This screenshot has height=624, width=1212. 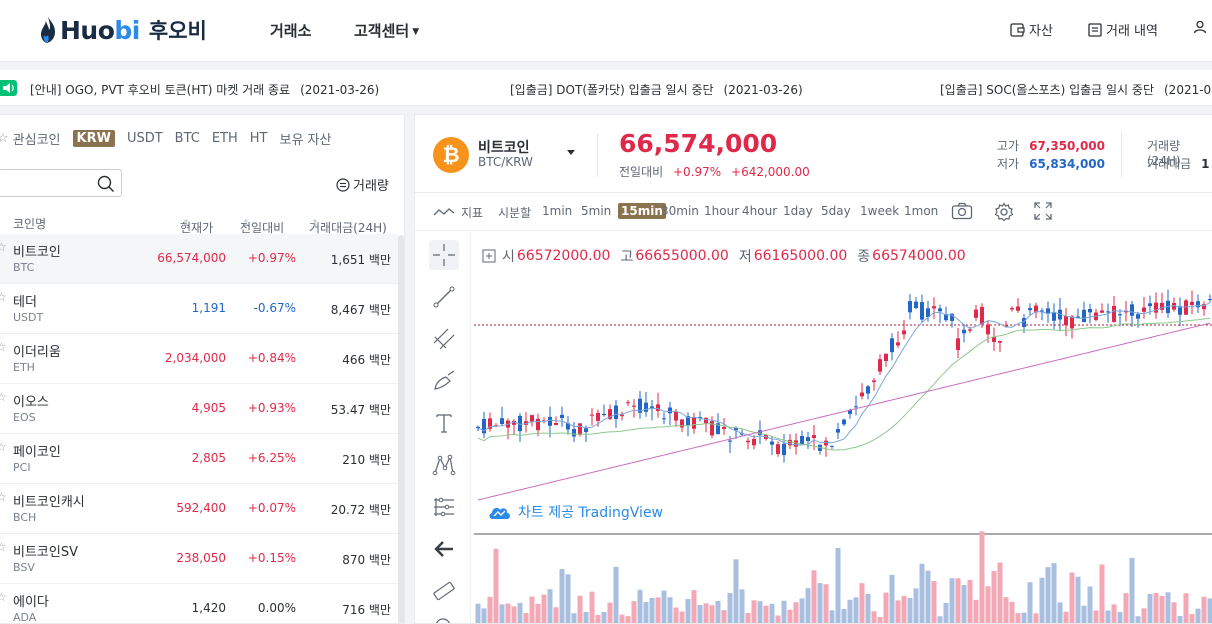 What do you see at coordinates (362, 184) in the screenshot?
I see `sort-by-volume-toggle: 거래량` at bounding box center [362, 184].